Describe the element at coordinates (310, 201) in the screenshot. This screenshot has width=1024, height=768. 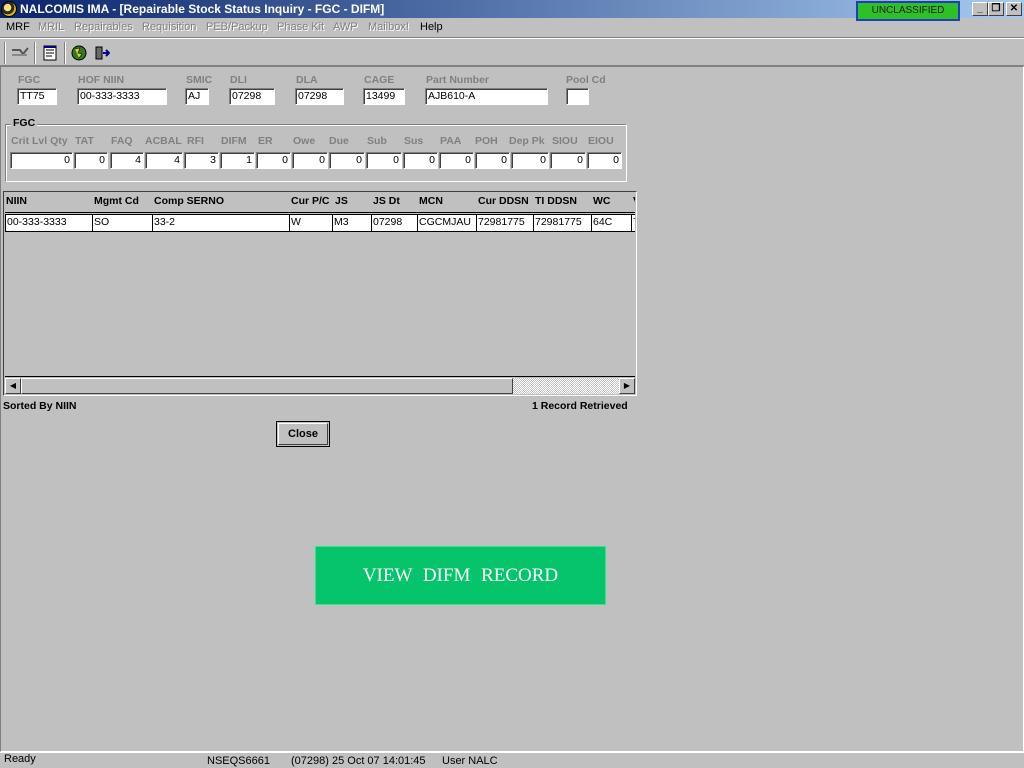
I see `column-header-cur-pc: Cur P/C` at that location.